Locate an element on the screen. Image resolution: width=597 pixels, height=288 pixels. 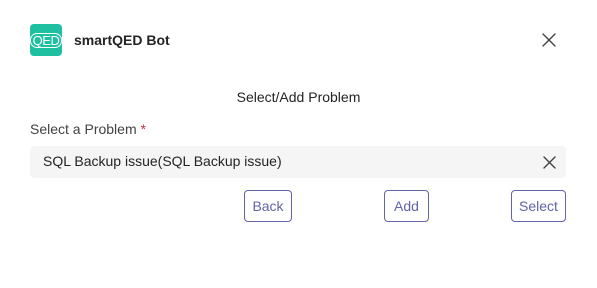
logo-text: QED is located at coordinates (46, 40).